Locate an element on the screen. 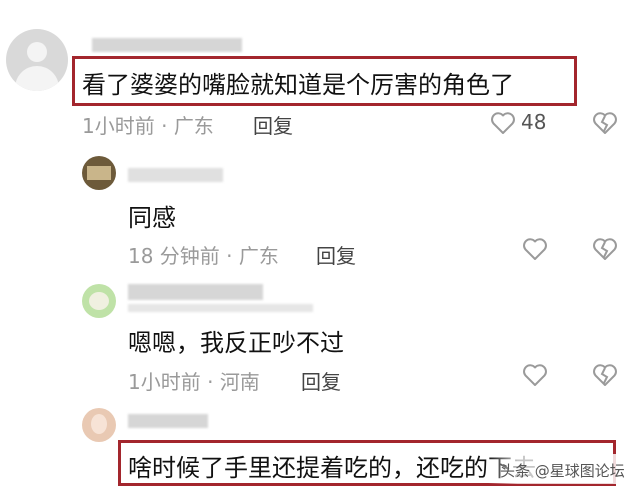  like-count: 48 is located at coordinates (534, 122).